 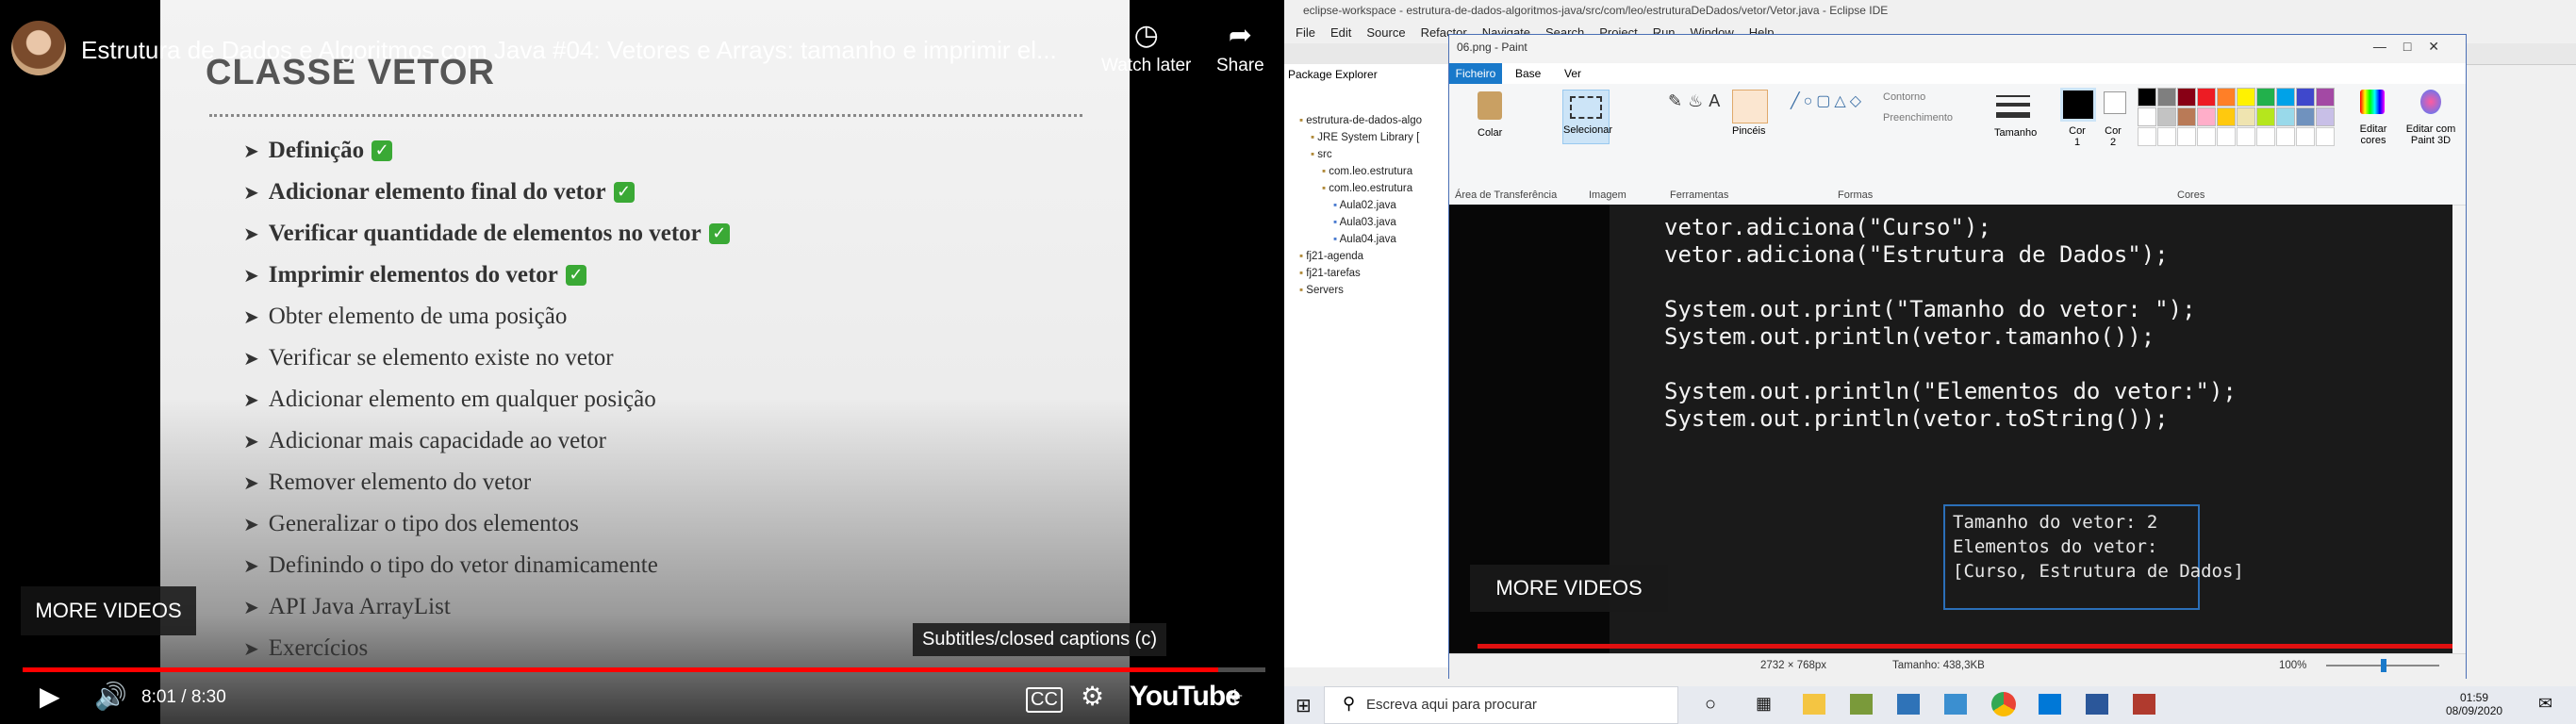 What do you see at coordinates (1918, 117) in the screenshot?
I see `fill-button: Preenchimento` at bounding box center [1918, 117].